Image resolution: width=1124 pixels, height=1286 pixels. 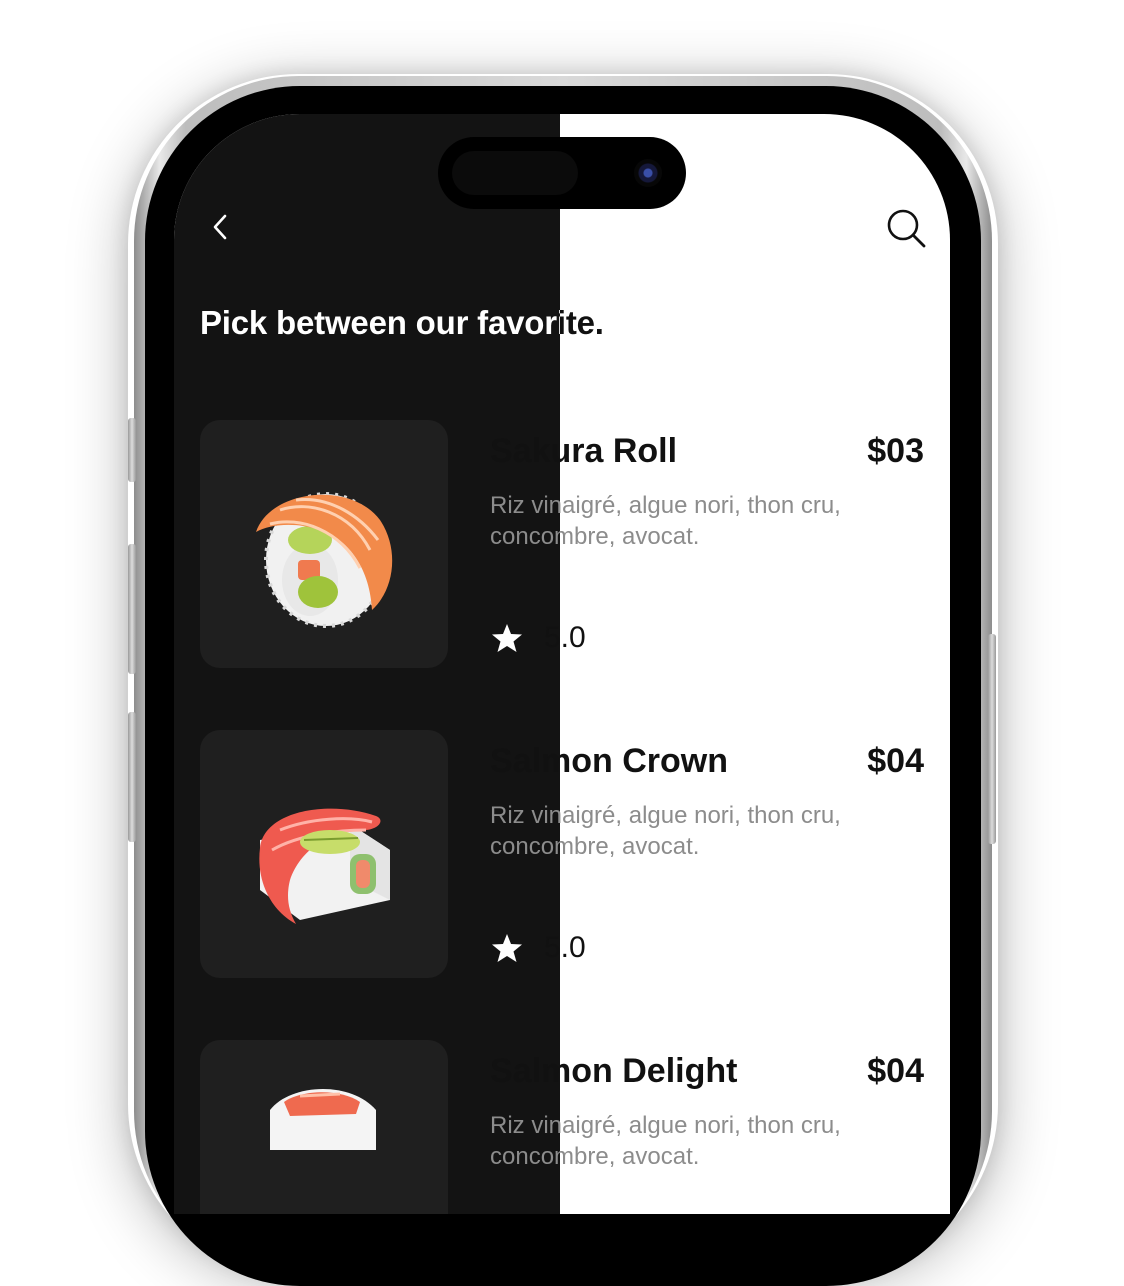 I want to click on item-name: Sakura Roll, so click(x=584, y=451).